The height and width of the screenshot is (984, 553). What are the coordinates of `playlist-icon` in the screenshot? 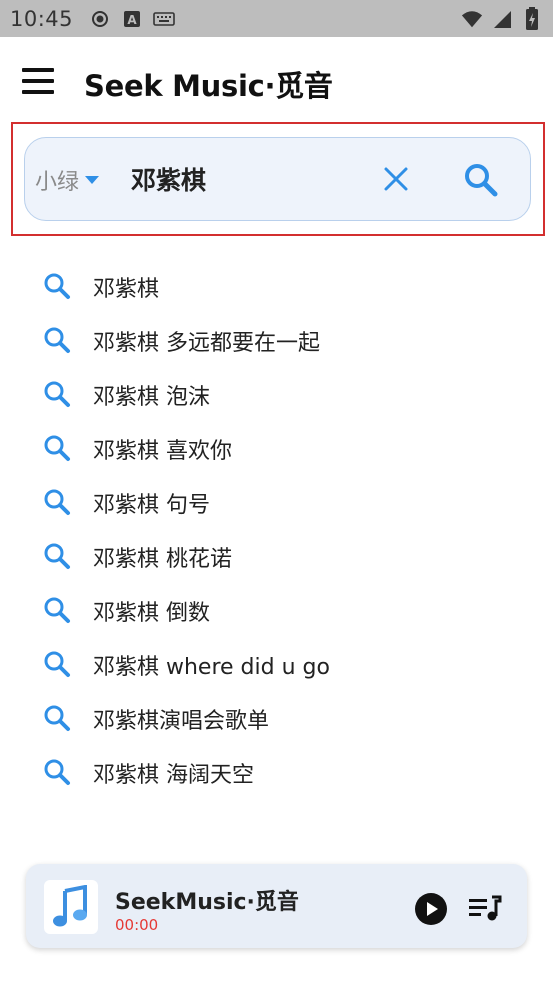 It's located at (485, 909).